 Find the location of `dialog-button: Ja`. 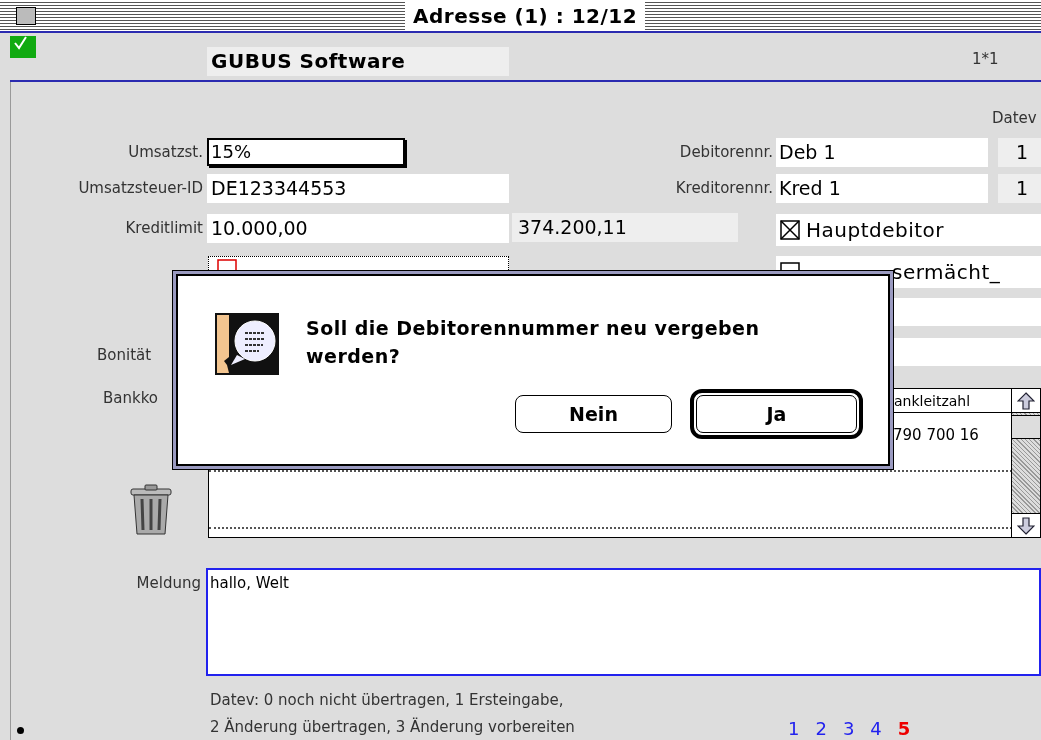

dialog-button: Ja is located at coordinates (776, 414).